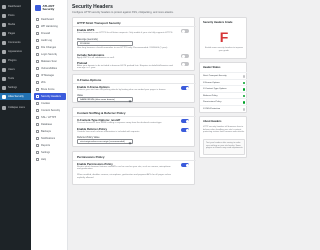  Describe the element at coordinates (224, 108) in the screenshot. I see `status-row: X-XSS-Protection` at that location.